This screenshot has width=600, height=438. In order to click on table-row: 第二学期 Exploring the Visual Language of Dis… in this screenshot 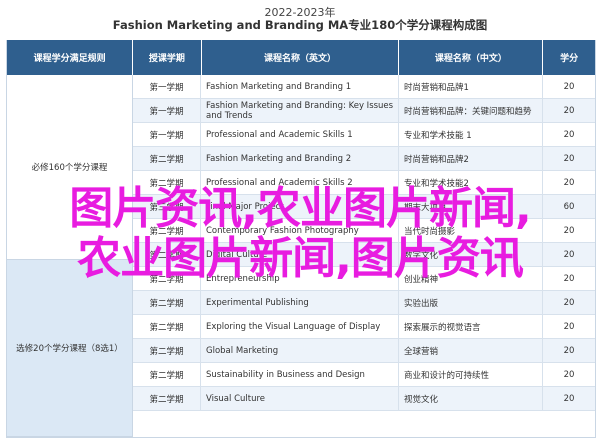, I will do `click(364, 327)`.